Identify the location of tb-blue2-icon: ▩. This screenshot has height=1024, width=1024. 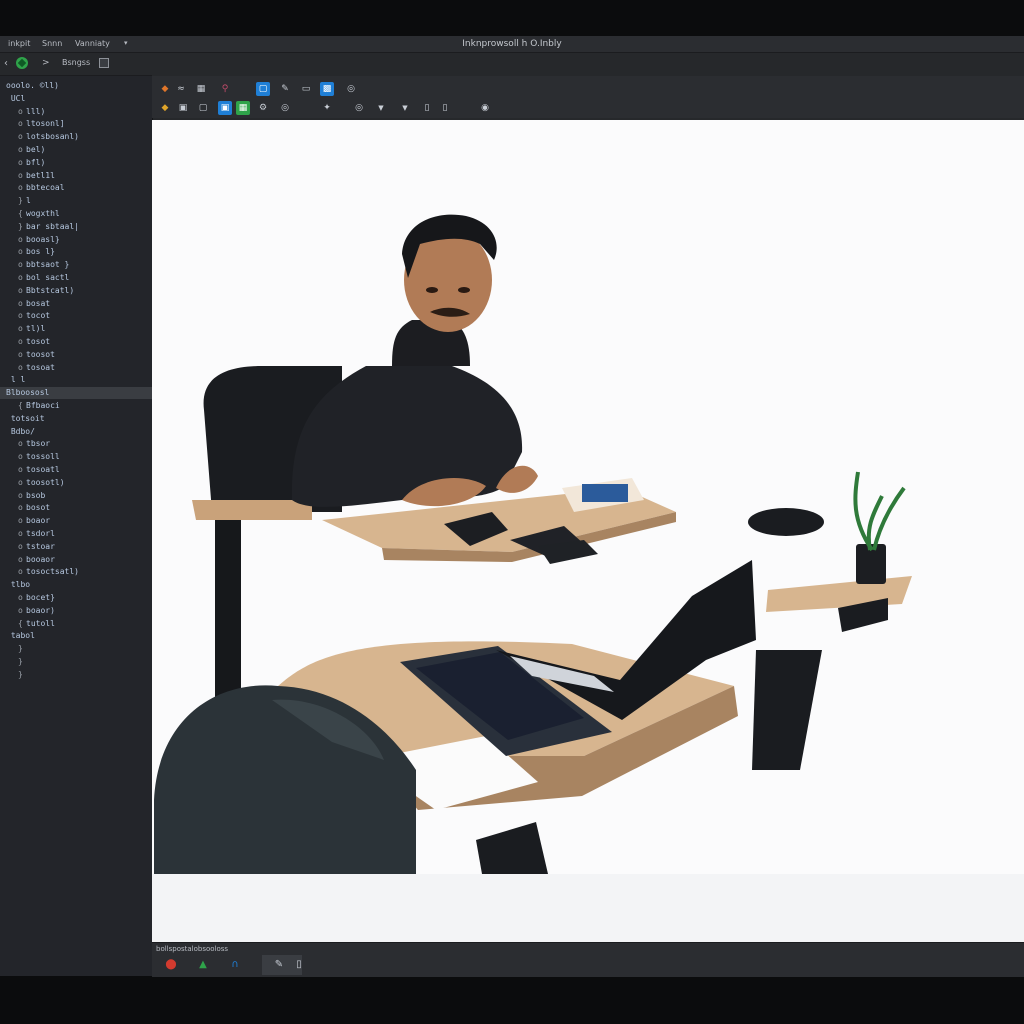
(327, 89).